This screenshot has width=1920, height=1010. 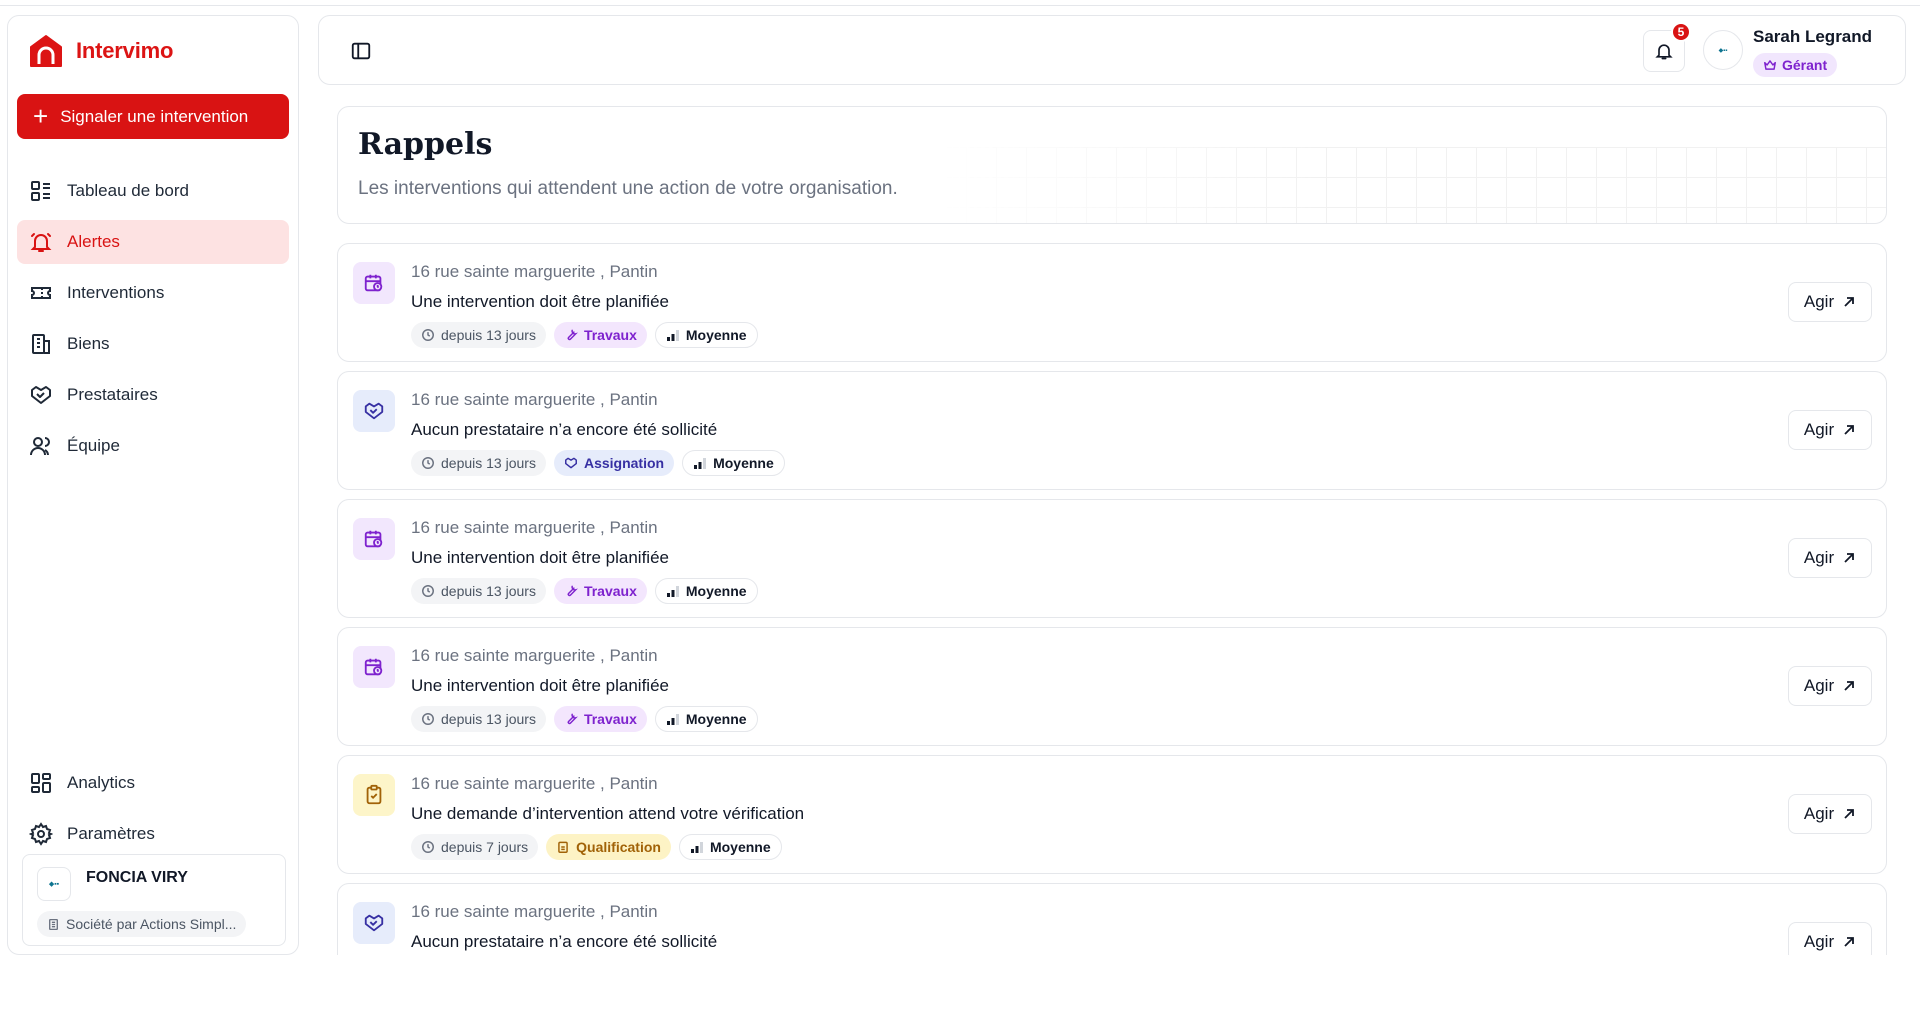 What do you see at coordinates (1795, 65) in the screenshot?
I see `user-role-badge: Gérant` at bounding box center [1795, 65].